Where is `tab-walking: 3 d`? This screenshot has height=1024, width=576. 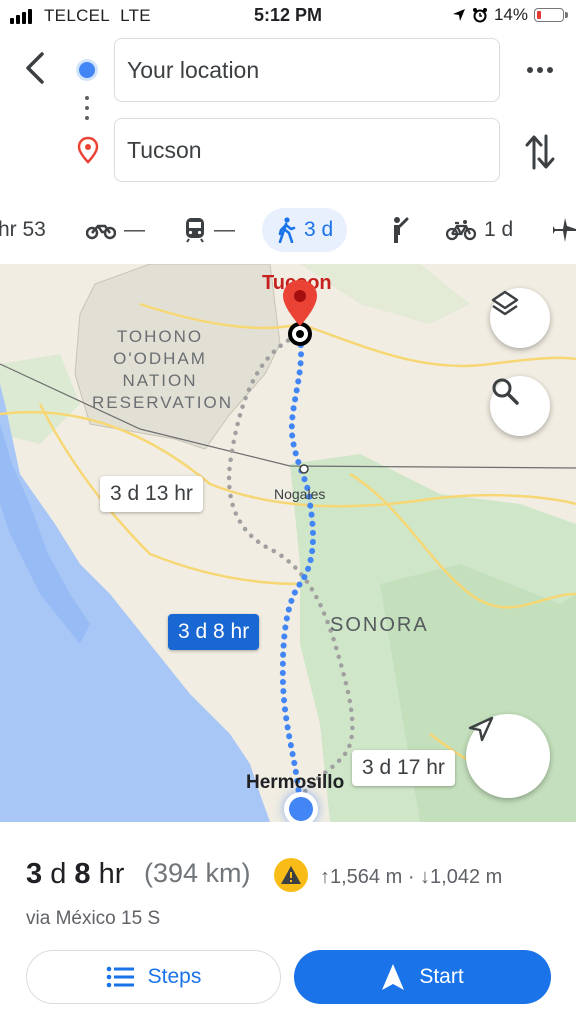 tab-walking: 3 d is located at coordinates (305, 230).